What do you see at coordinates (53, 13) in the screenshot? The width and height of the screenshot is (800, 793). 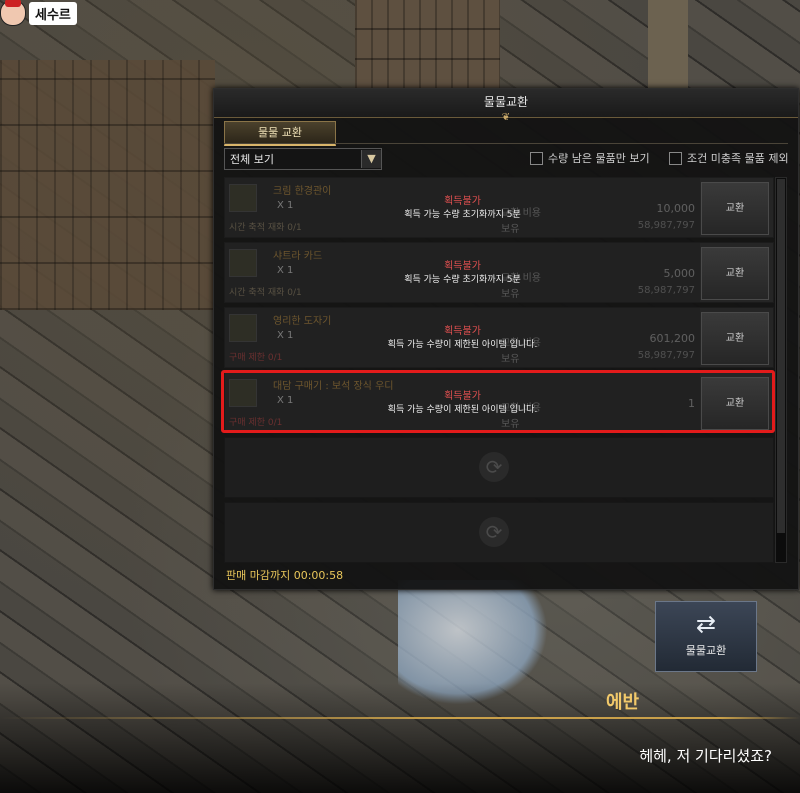 I see `player-name: 세수르` at bounding box center [53, 13].